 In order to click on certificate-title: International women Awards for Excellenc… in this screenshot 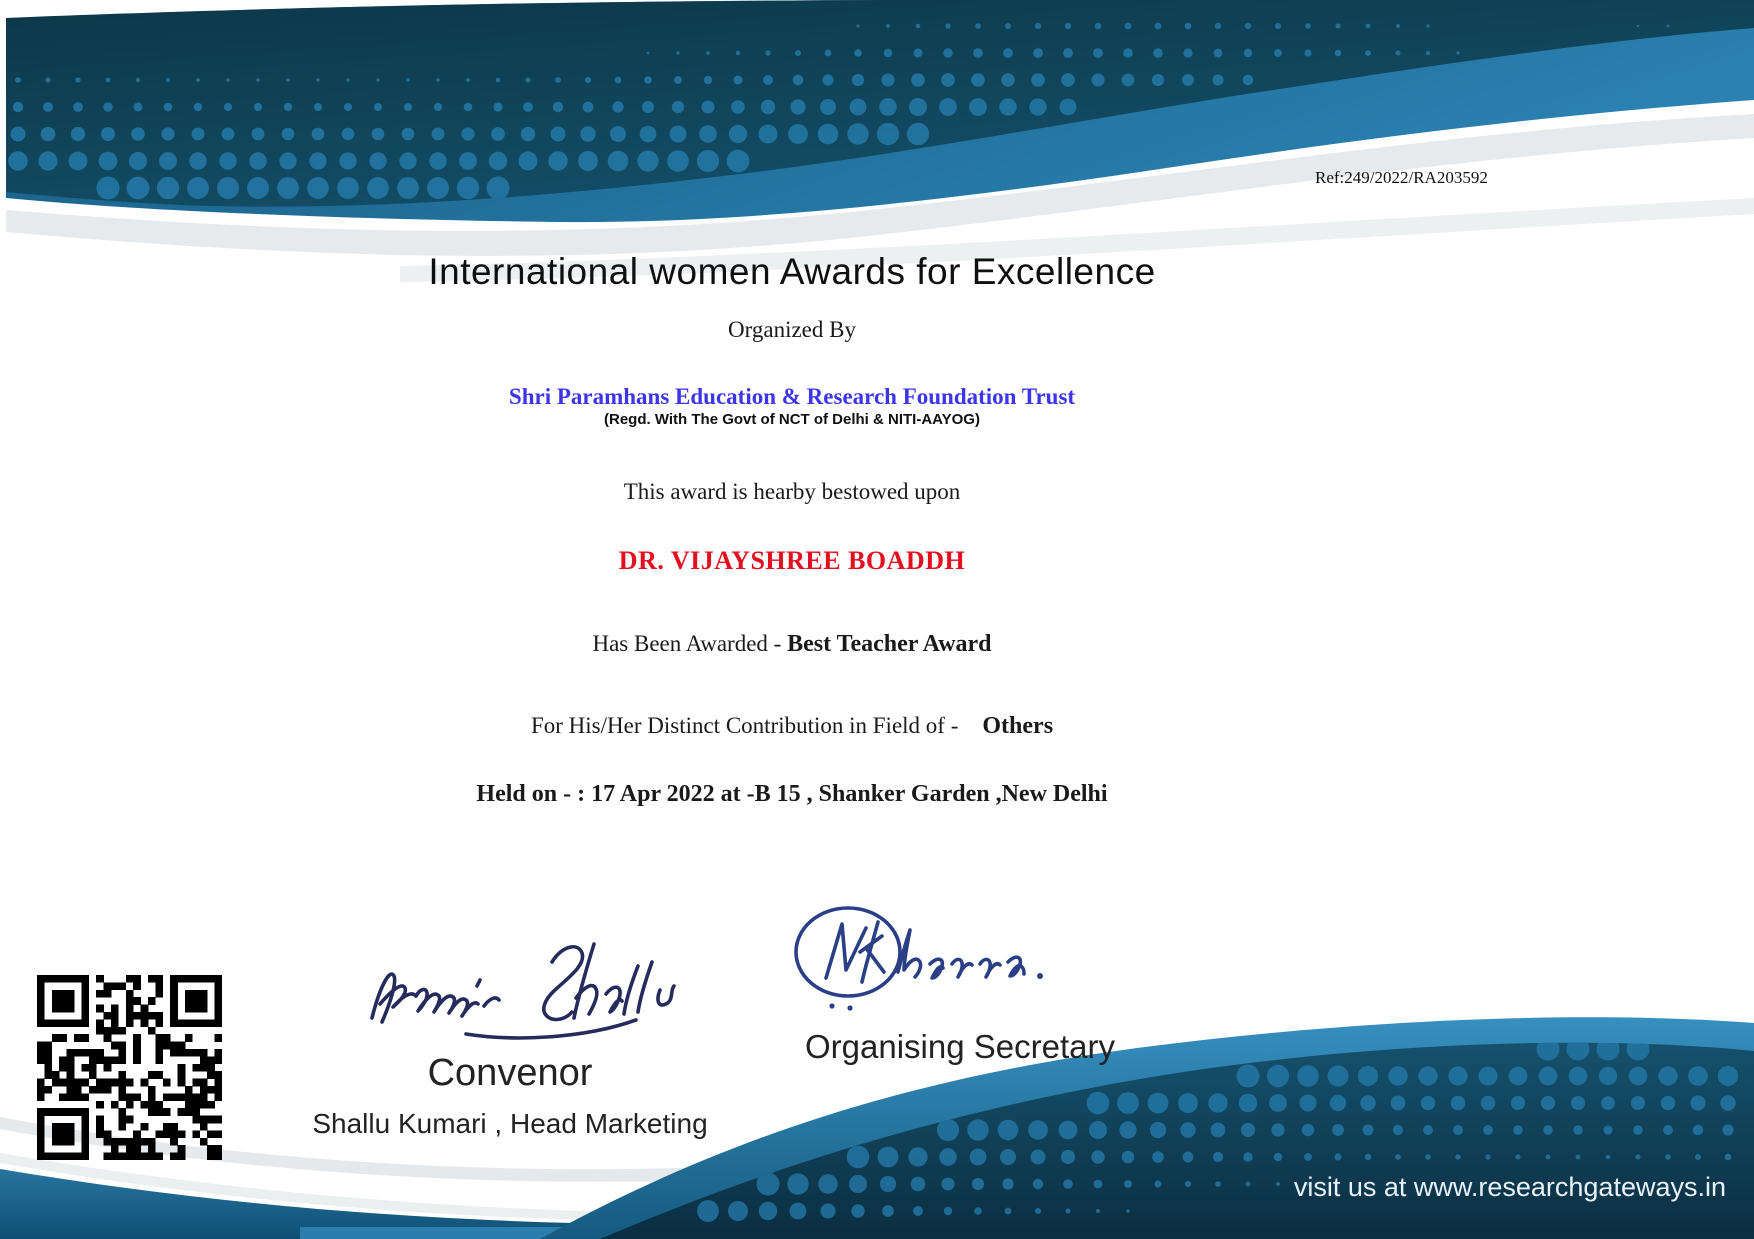, I will do `click(792, 271)`.